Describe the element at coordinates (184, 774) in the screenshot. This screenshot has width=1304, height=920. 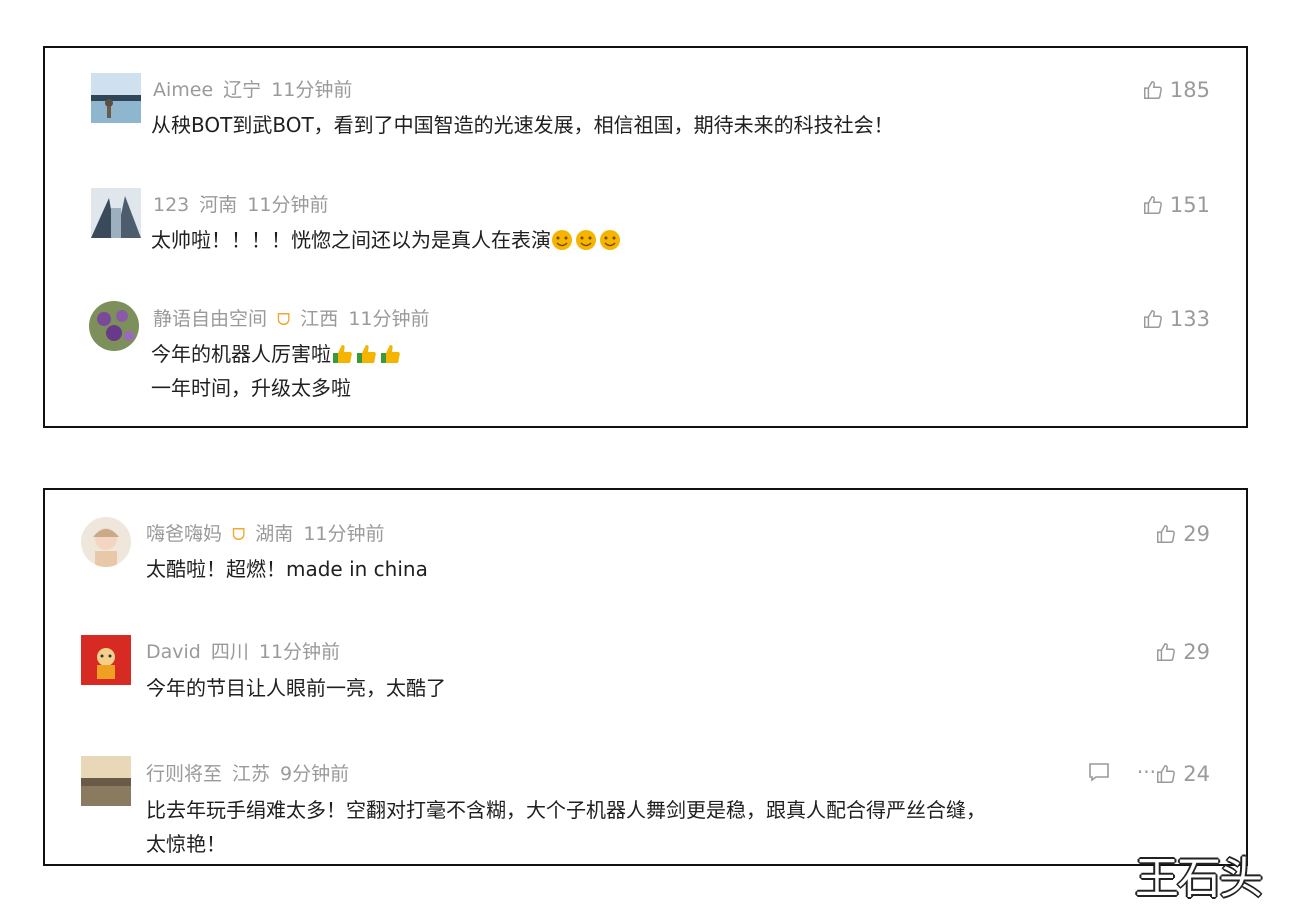
I see `username: 行则将至` at that location.